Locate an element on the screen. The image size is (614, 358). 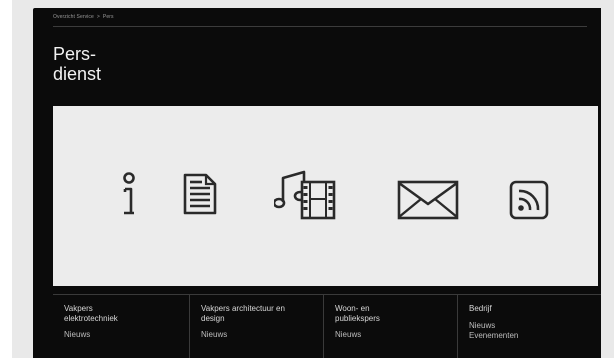
envelope-icon is located at coordinates (428, 200).